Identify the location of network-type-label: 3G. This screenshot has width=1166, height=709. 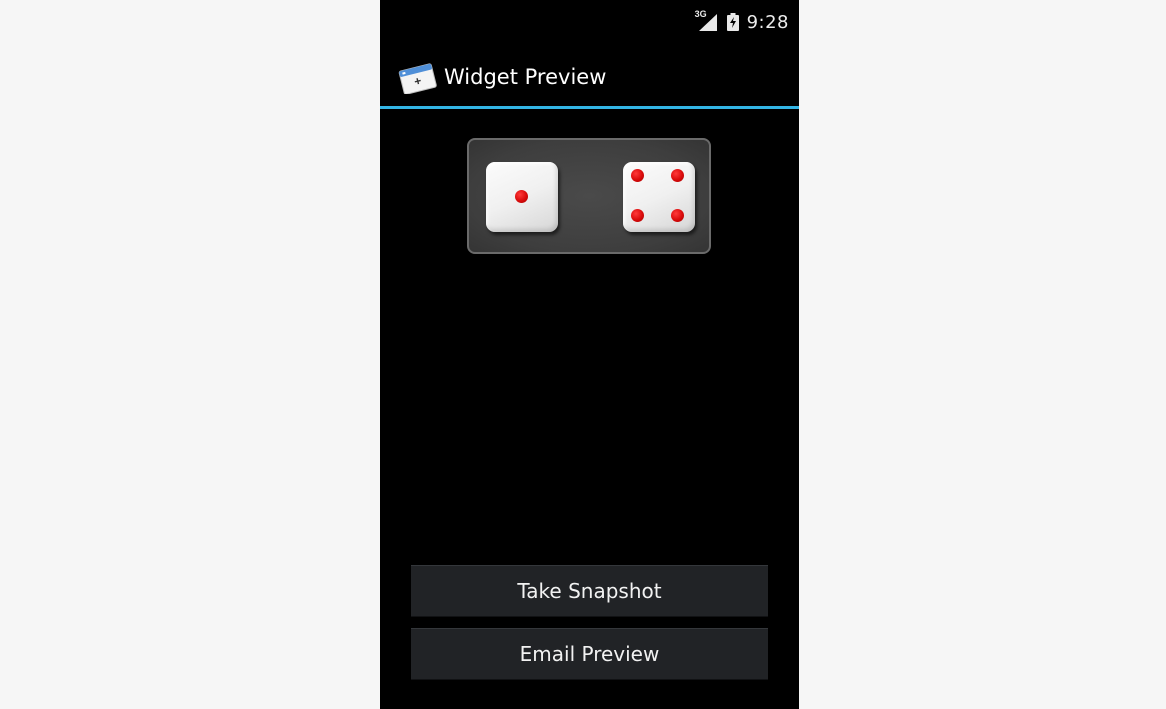
(700, 14).